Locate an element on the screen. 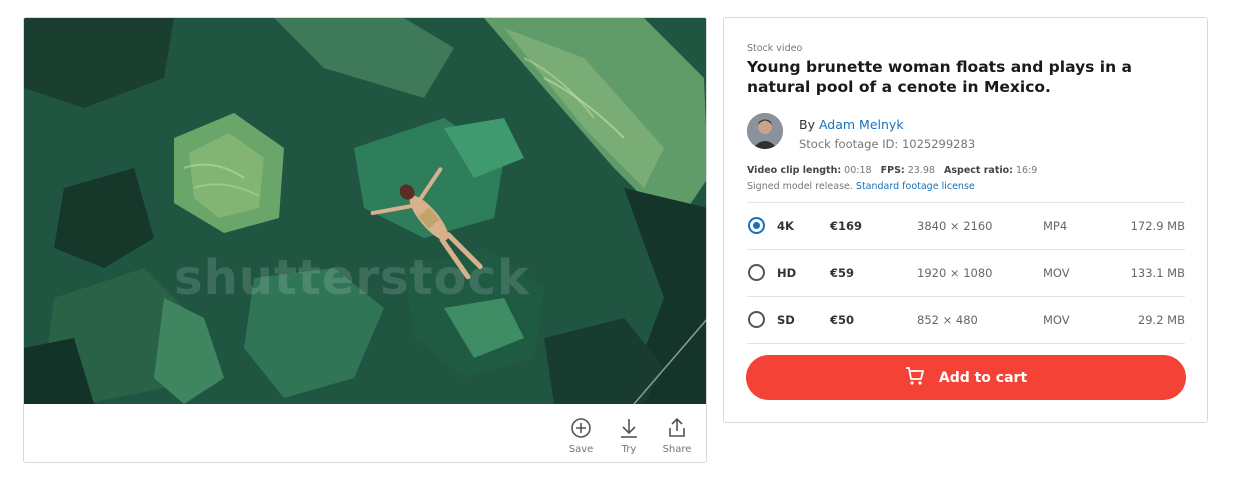  radio-sd is located at coordinates (756, 319).